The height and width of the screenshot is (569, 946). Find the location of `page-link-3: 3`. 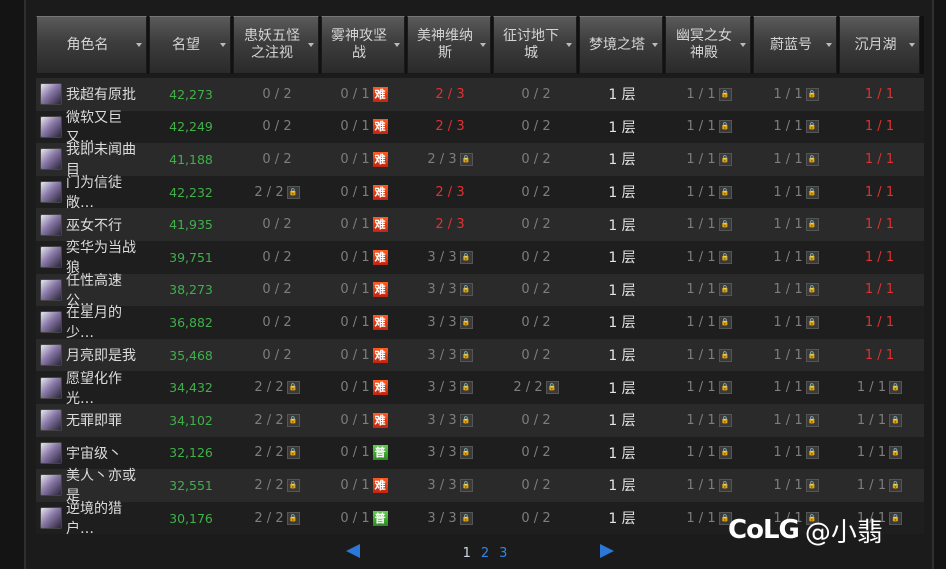

page-link-3: 3 is located at coordinates (503, 553).